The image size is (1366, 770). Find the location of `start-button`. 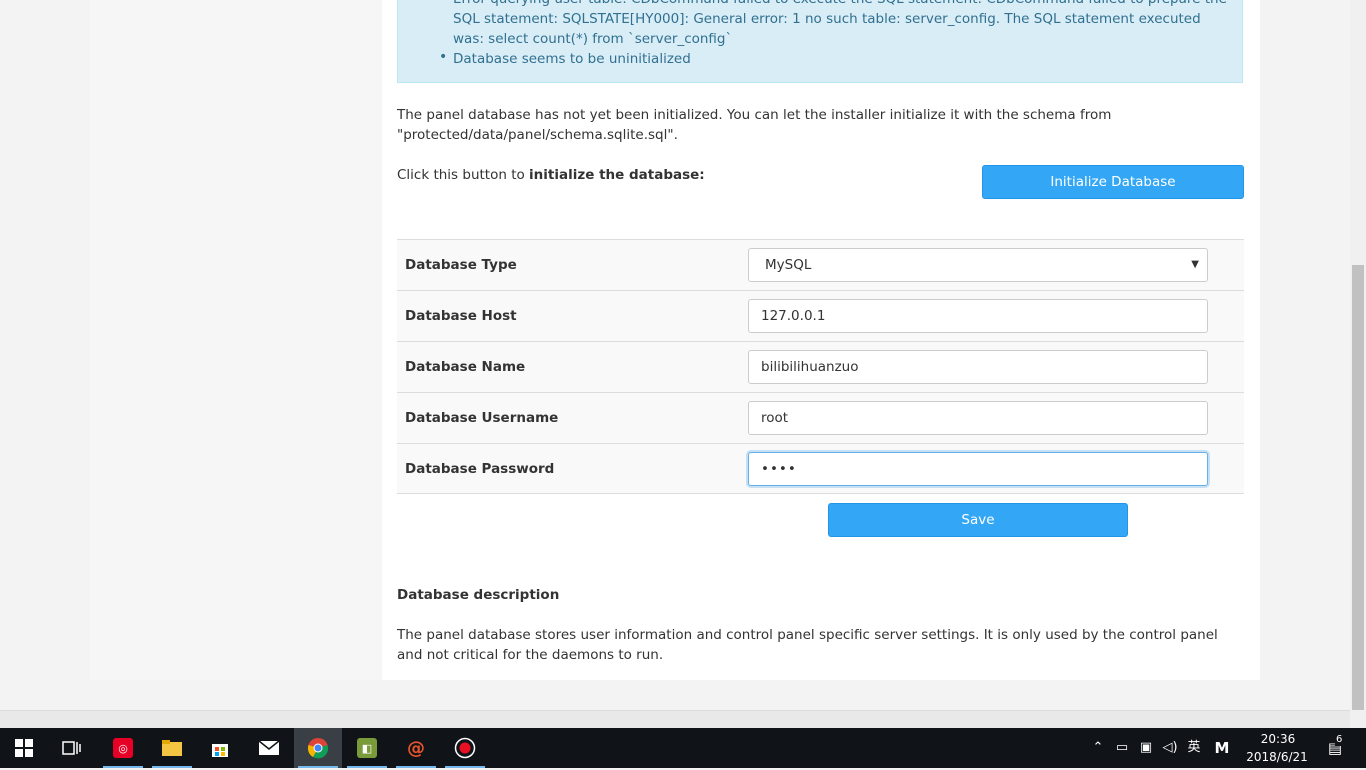

start-button is located at coordinates (24, 748).